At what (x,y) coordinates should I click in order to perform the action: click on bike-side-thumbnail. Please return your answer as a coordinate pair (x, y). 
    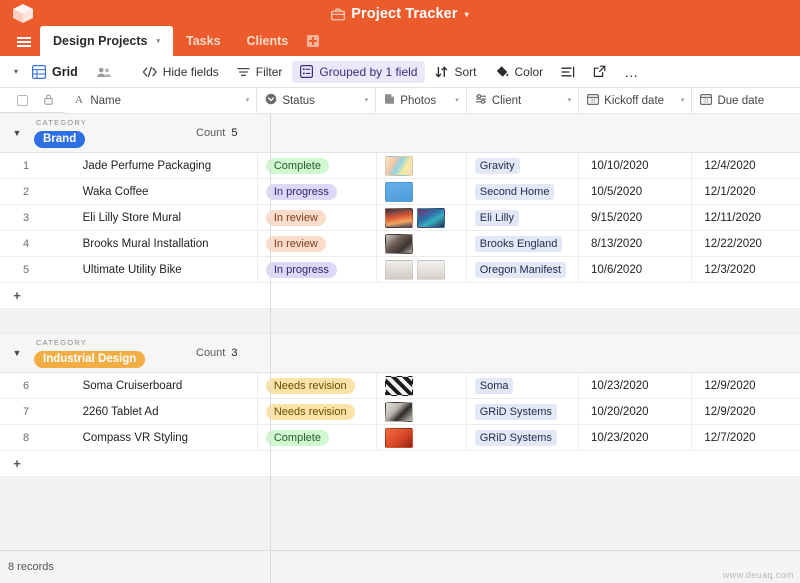
    Looking at the image, I should click on (430, 269).